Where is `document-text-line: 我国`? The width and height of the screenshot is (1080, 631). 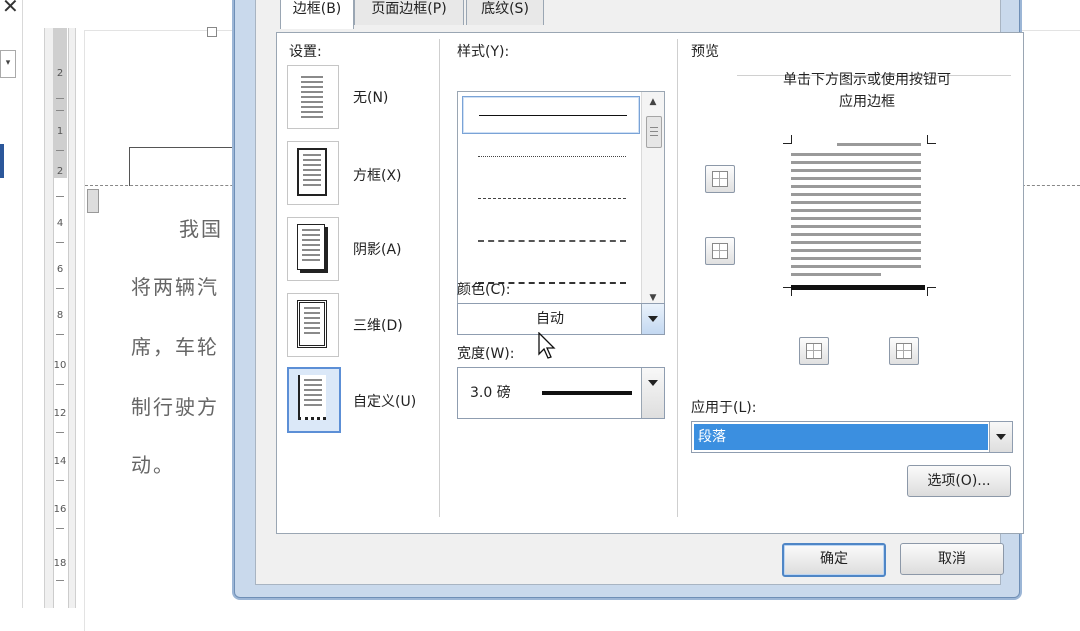 document-text-line: 我国 is located at coordinates (201, 227).